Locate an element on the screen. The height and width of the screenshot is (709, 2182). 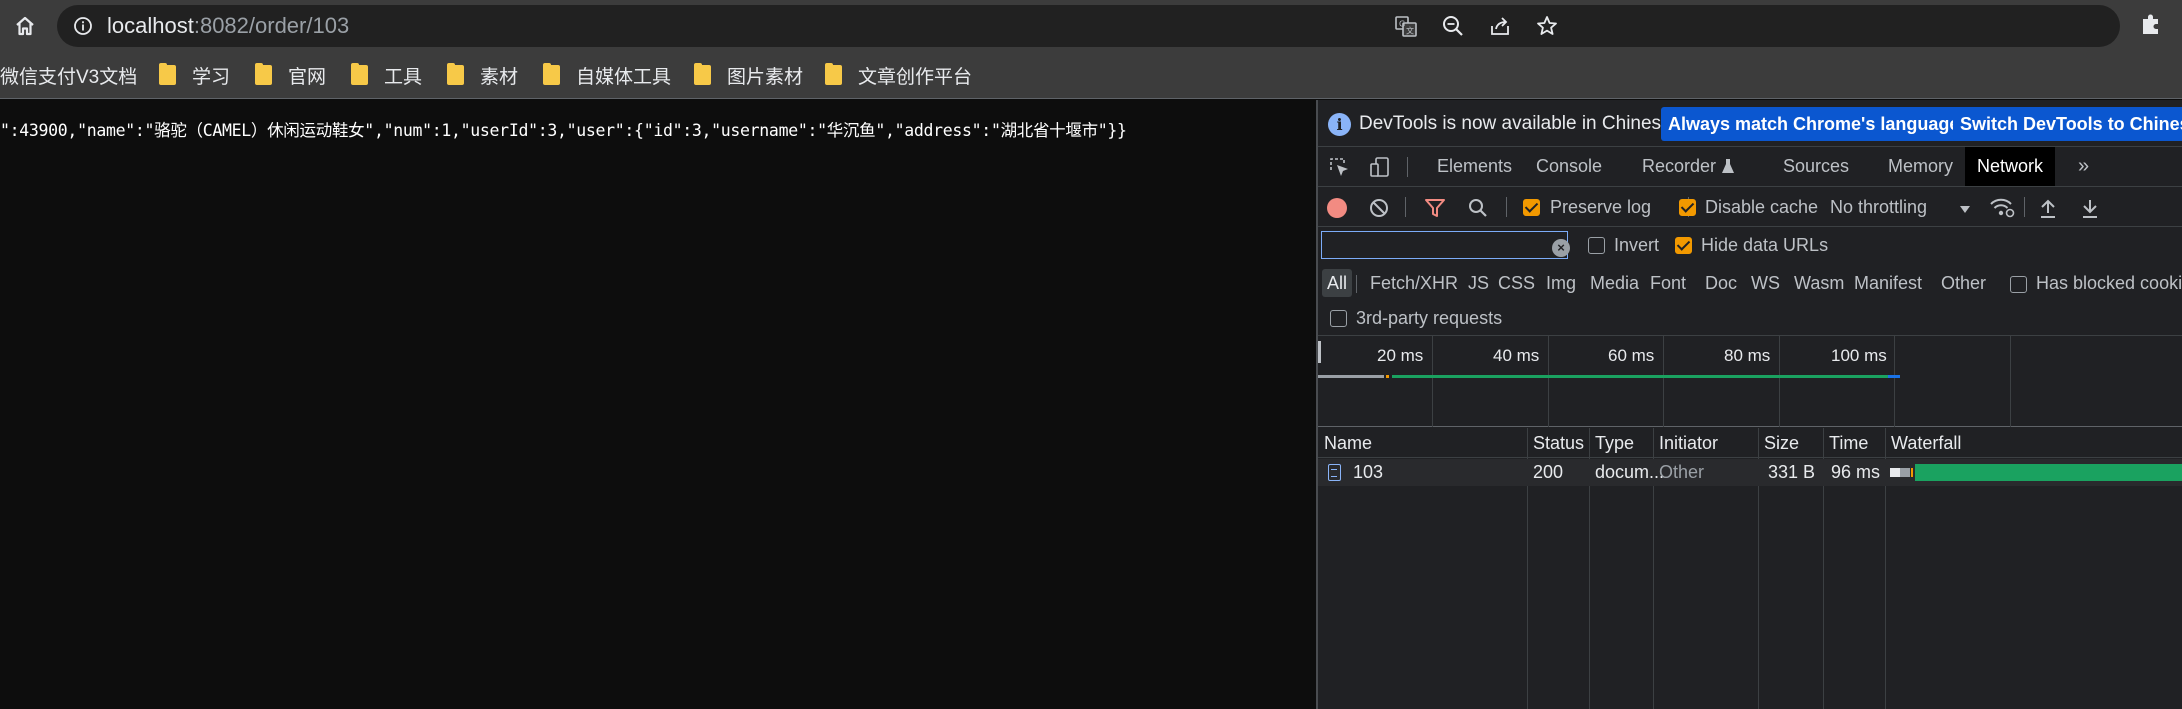
cell-size: 331 B is located at coordinates (1791, 472).